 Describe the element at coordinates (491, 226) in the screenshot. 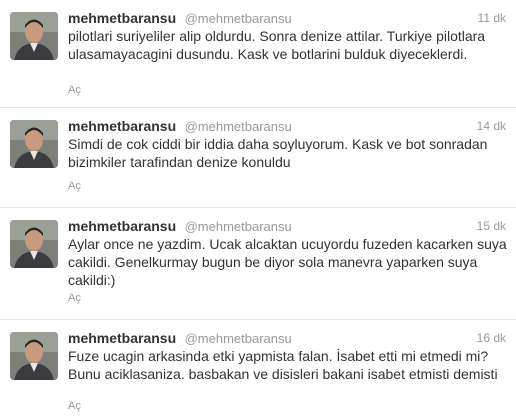

I see `tweet-timestamp: 15 dk` at that location.